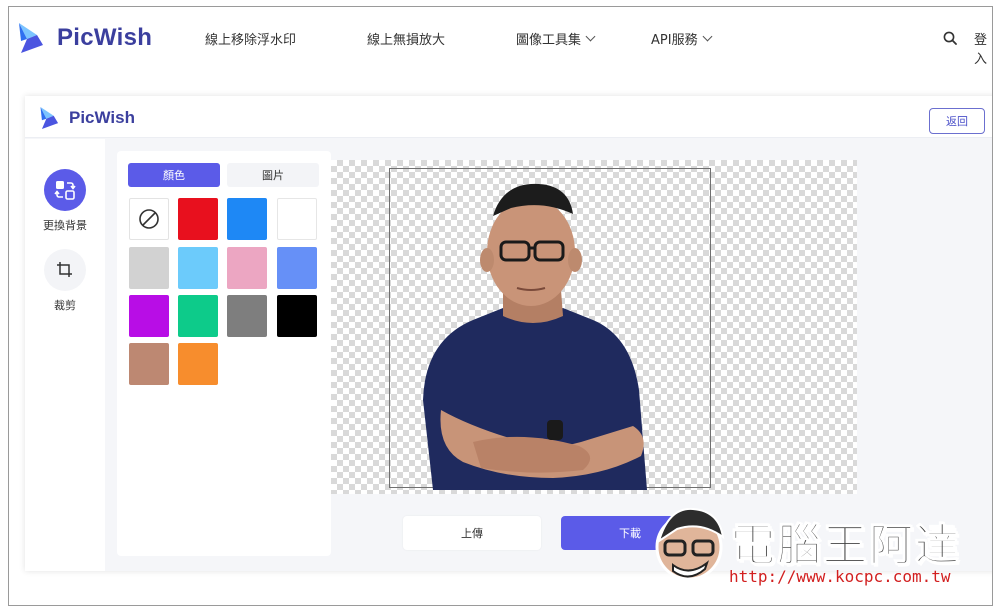  Describe the element at coordinates (65, 225) in the screenshot. I see `tool-label: 更換背景` at that location.